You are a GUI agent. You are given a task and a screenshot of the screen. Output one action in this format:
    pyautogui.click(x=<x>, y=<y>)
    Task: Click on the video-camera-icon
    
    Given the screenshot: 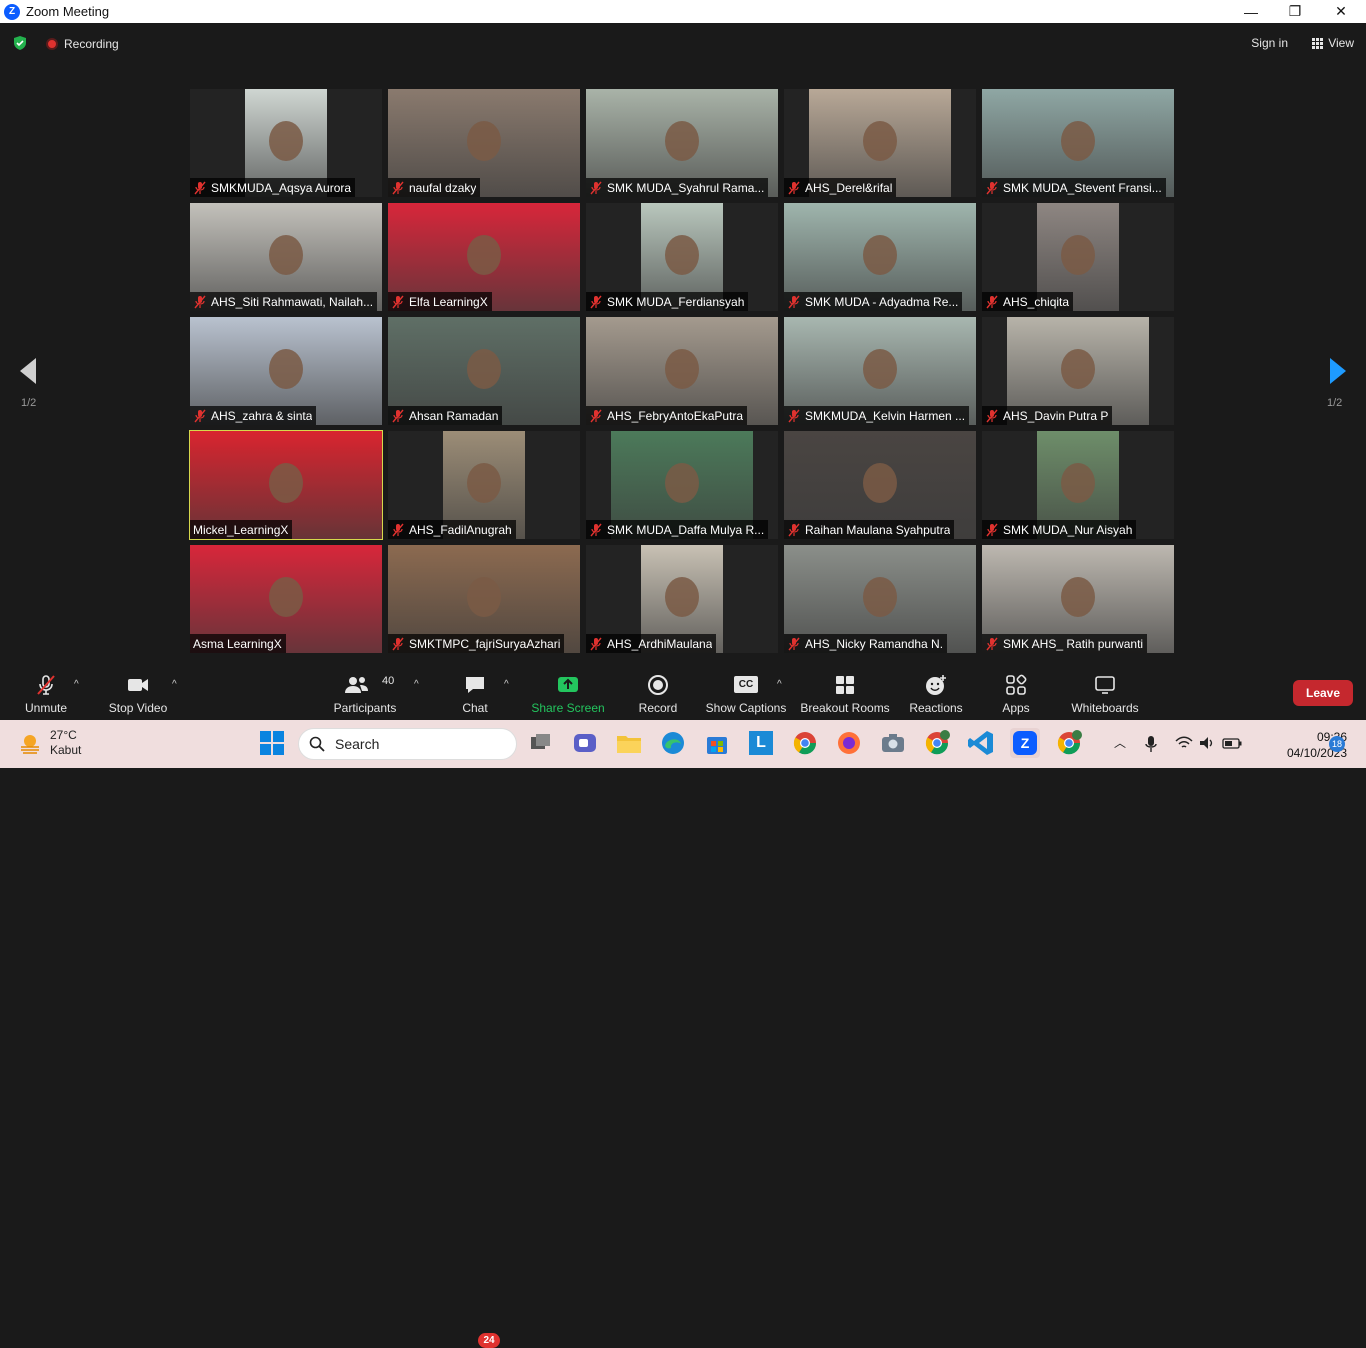 What is the action you would take?
    pyautogui.click(x=138, y=685)
    